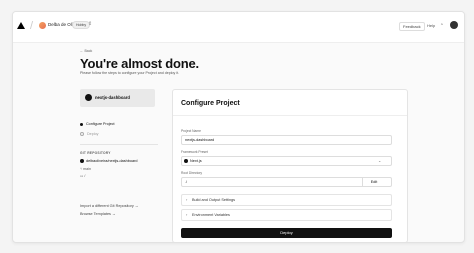 The image size is (474, 253). I want to click on git-branch: ⑂ main, so click(85, 169).